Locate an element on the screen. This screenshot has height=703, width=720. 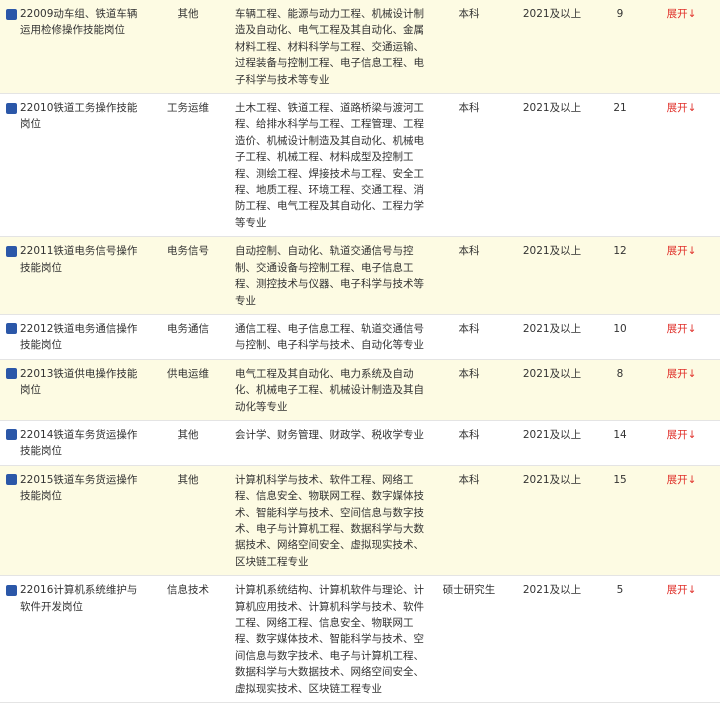
position-type: 电务通信 is located at coordinates (188, 337).